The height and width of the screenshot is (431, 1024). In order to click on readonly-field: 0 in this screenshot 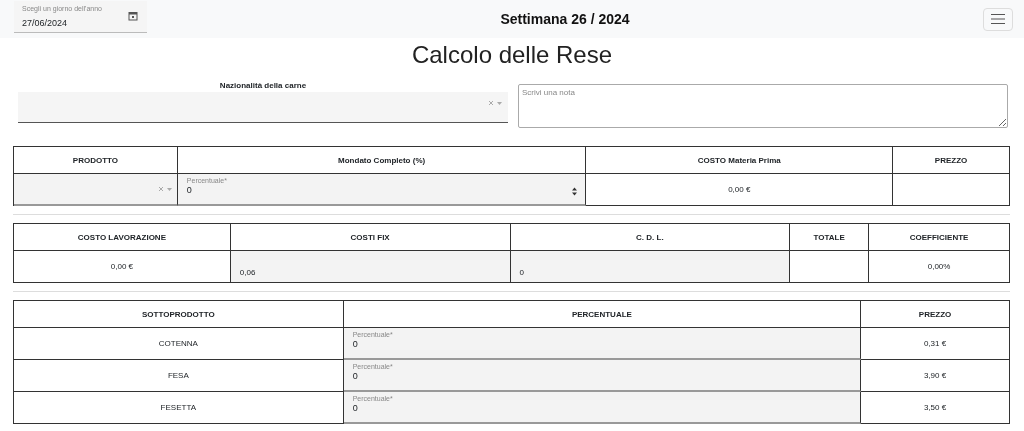, I will do `click(650, 267)`.